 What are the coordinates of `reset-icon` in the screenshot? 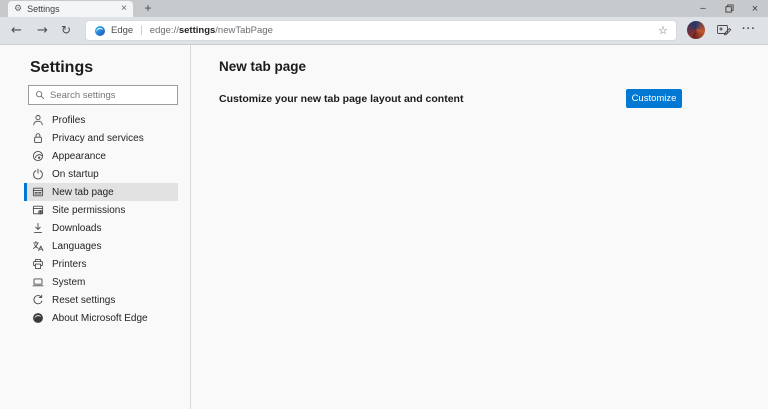 It's located at (38, 300).